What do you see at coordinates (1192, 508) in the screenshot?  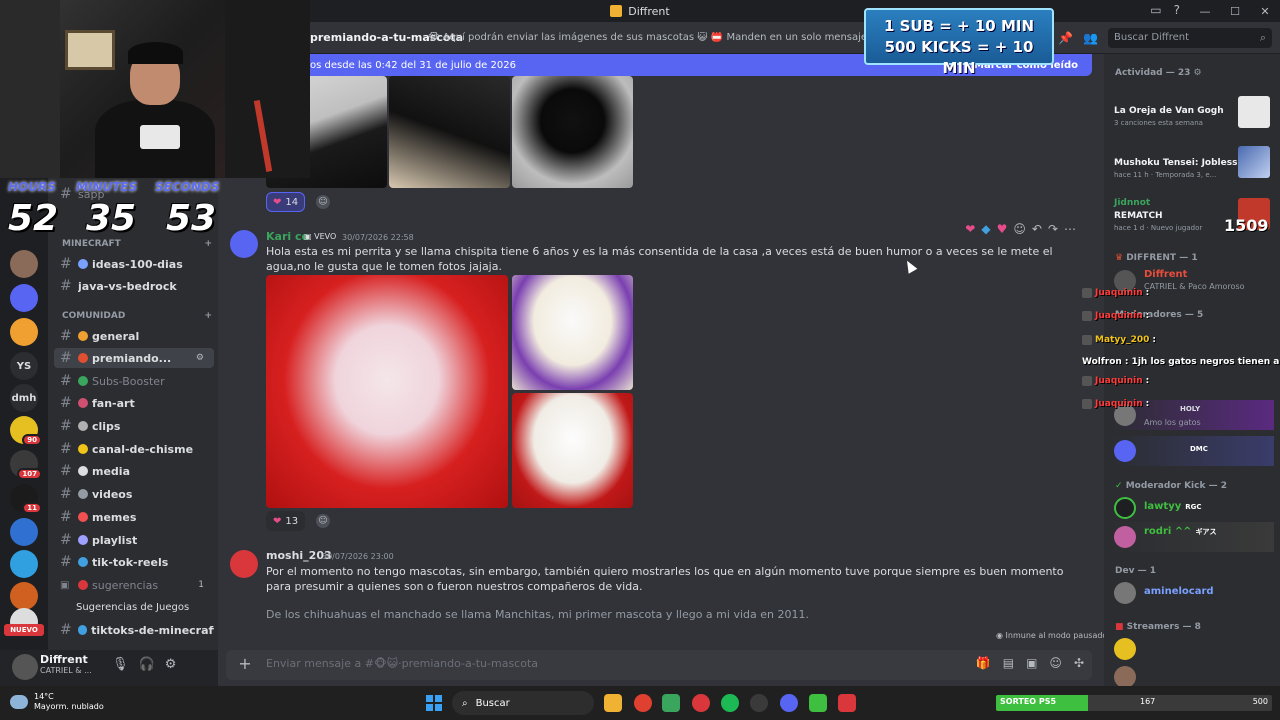 I see `member-item: lawtyy RGC` at bounding box center [1192, 508].